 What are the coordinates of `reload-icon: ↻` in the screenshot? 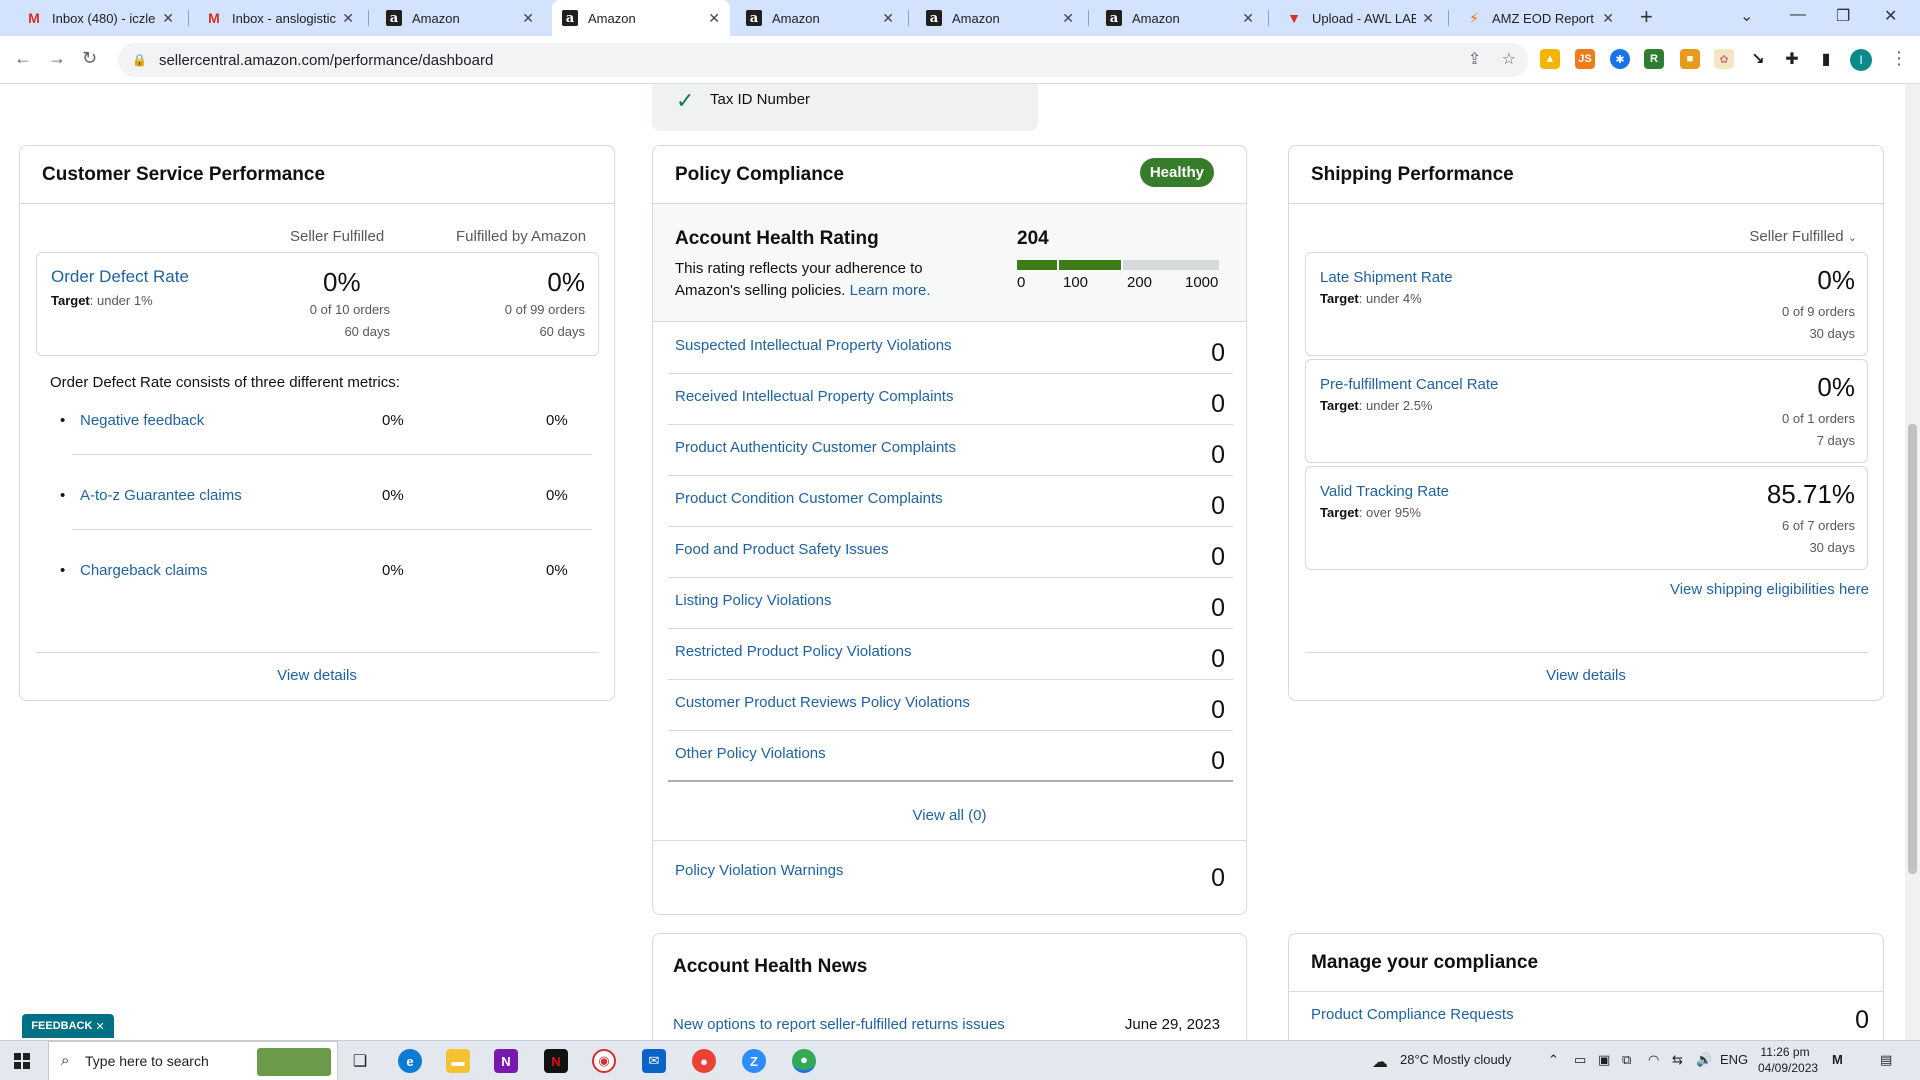 It's located at (89, 58).